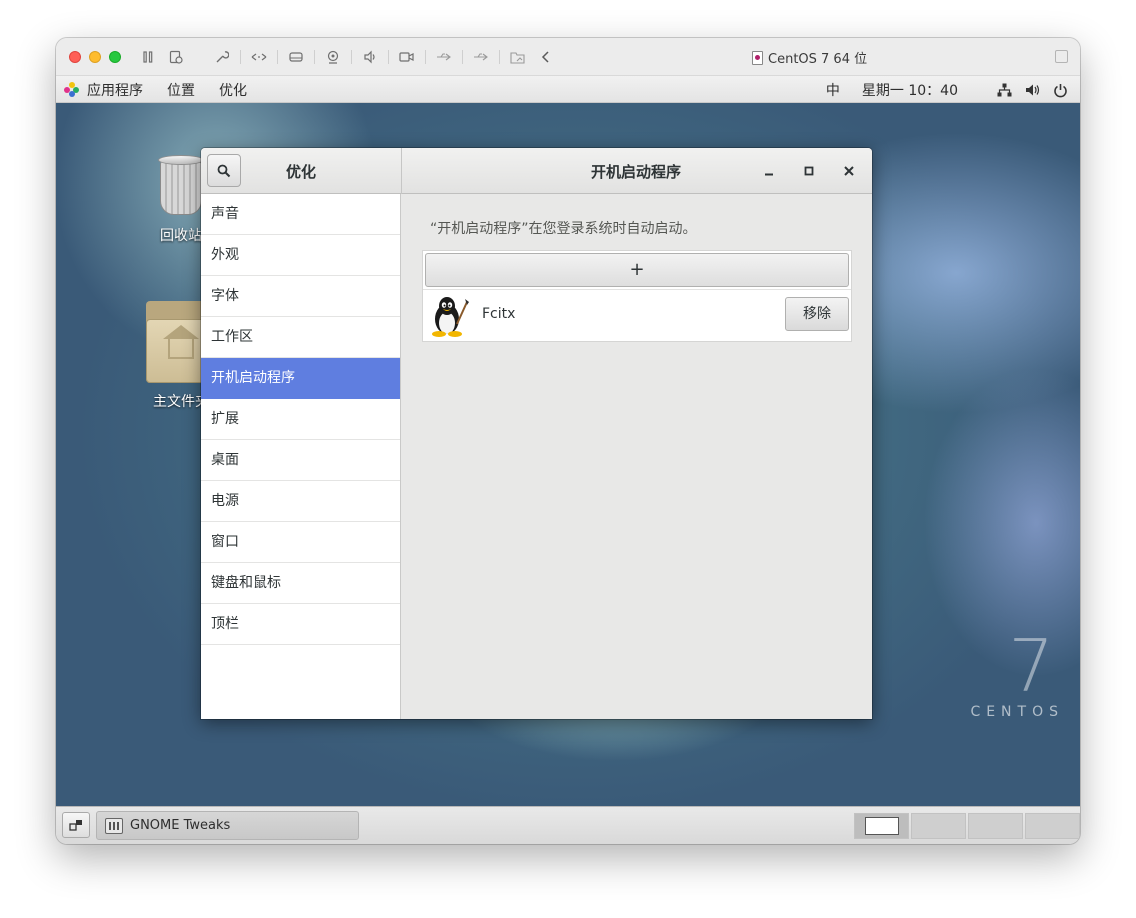 This screenshot has width=1136, height=918. I want to click on taskbar-item-gnome-tweaks: GNOME Tweaks, so click(227, 825).